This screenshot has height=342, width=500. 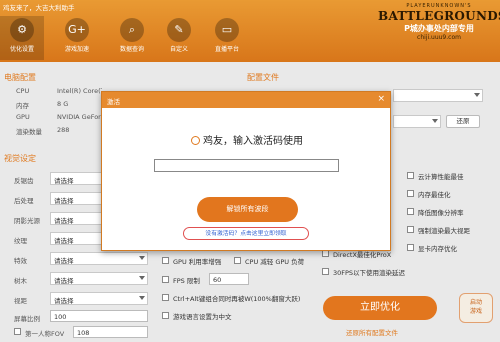 What do you see at coordinates (23, 91) in the screenshot?
I see `cpu-label: CPU` at bounding box center [23, 91].